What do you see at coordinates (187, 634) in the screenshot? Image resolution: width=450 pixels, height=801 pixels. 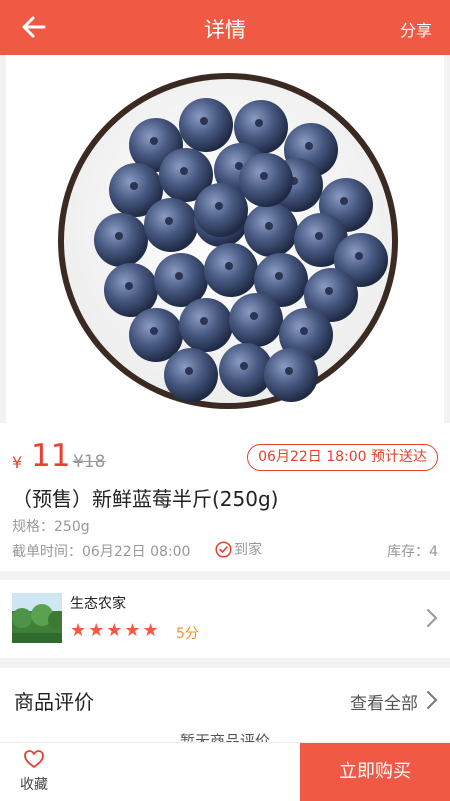 I see `rating-score: 5分` at bounding box center [187, 634].